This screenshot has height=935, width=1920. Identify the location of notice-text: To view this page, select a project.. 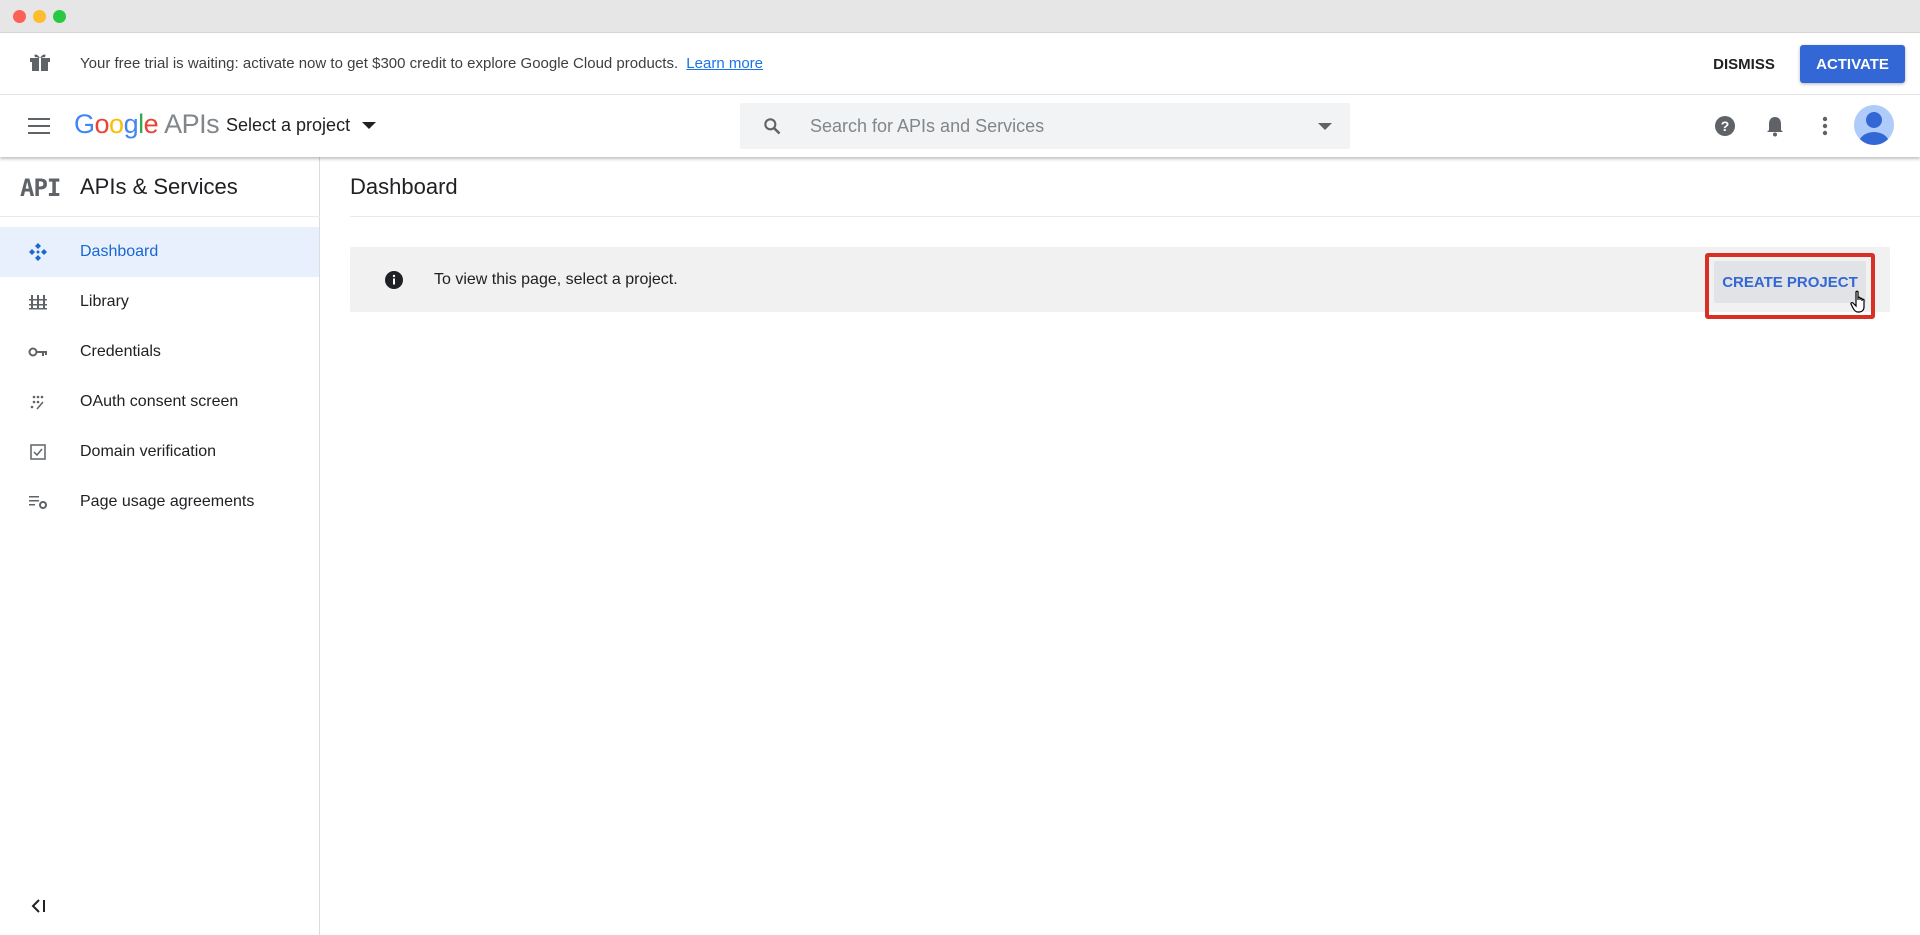
(556, 279).